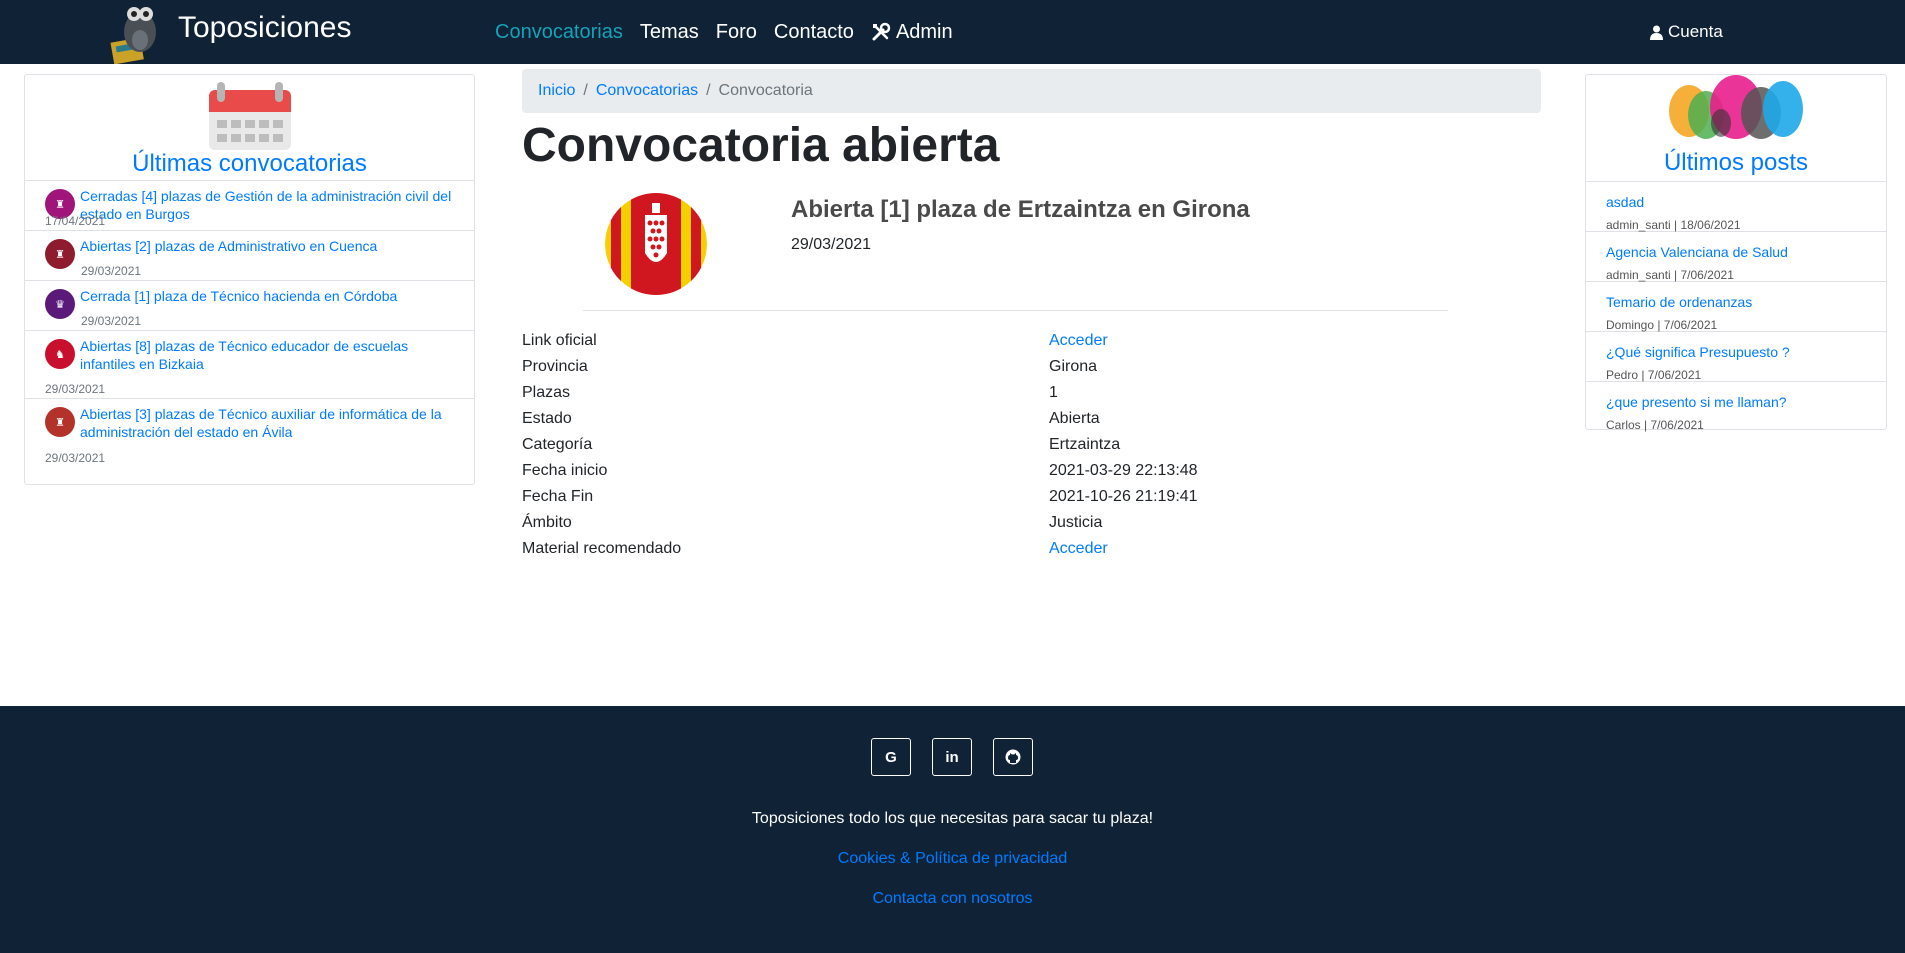  Describe the element at coordinates (1073, 366) in the screenshot. I see `detail-value: Girona` at that location.